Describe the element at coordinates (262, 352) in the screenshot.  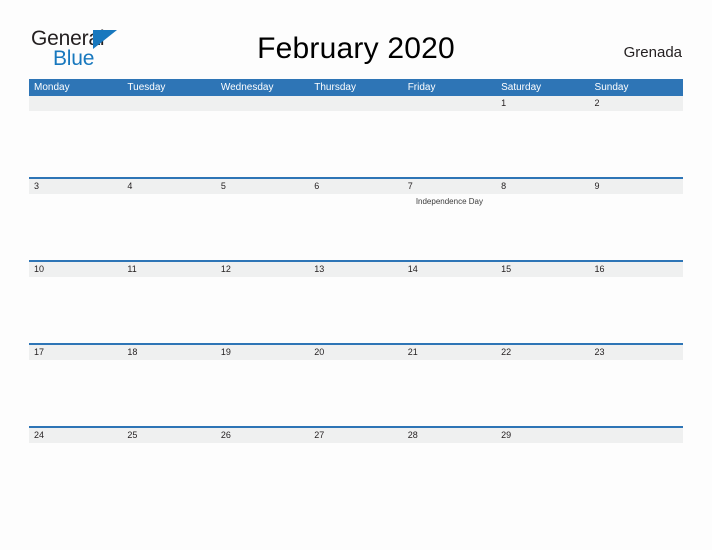
I see `day-number: 19` at that location.